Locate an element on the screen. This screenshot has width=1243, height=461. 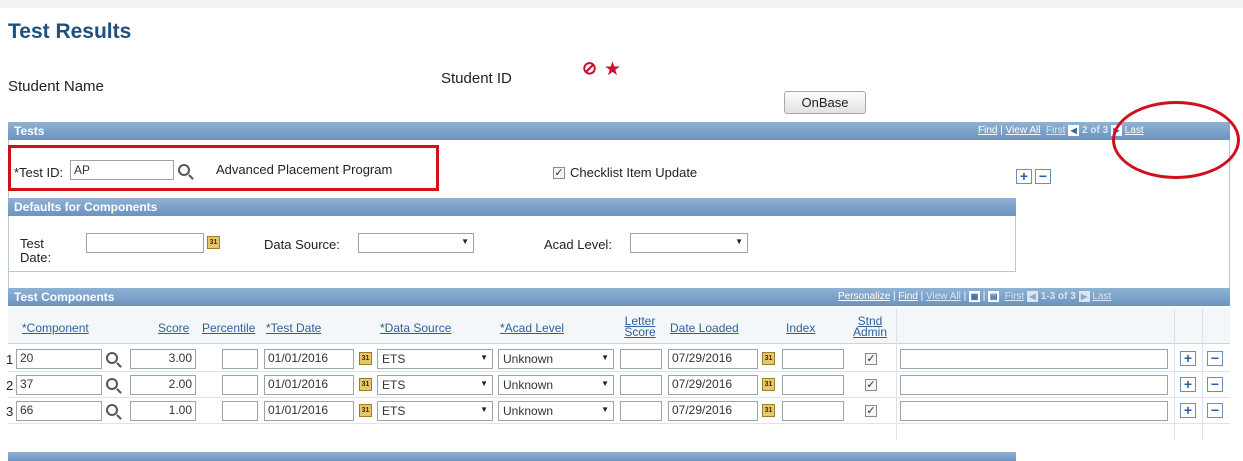
page-title: Test Results is located at coordinates (70, 31).